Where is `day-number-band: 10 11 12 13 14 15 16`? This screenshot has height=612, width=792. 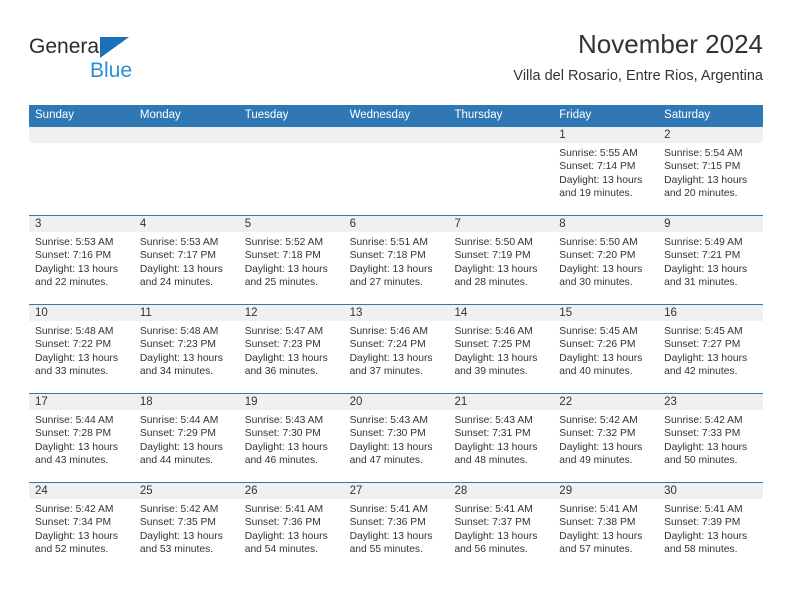
day-number-band: 10 11 12 13 14 15 16 is located at coordinates (396, 313).